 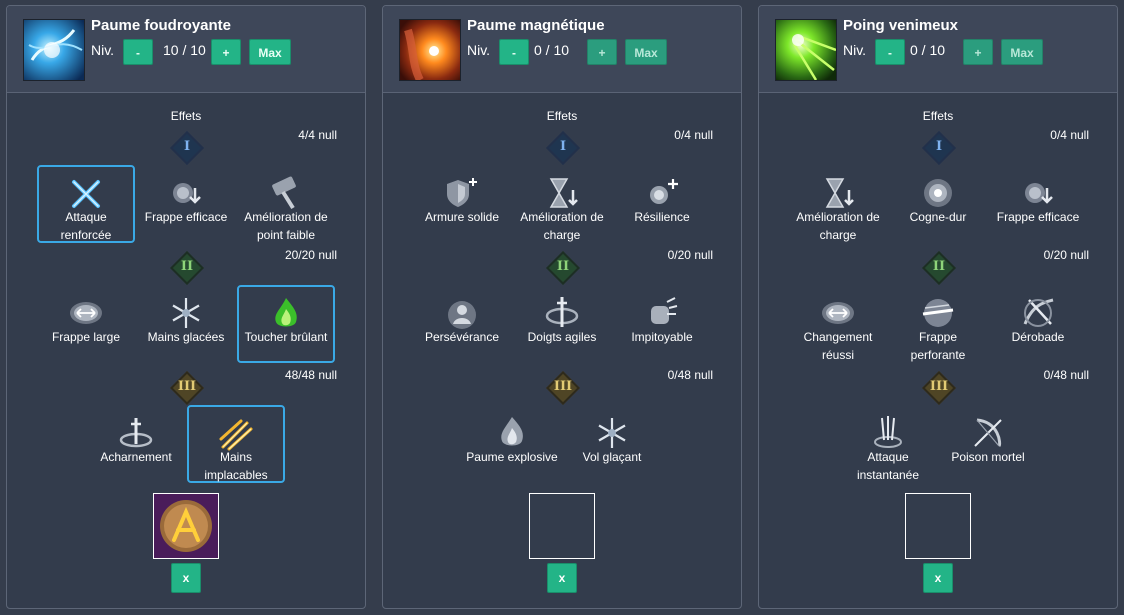 I want to click on panel-header: Paume magnétique Niv. - 0 / 10 + Max, so click(x=562, y=49).